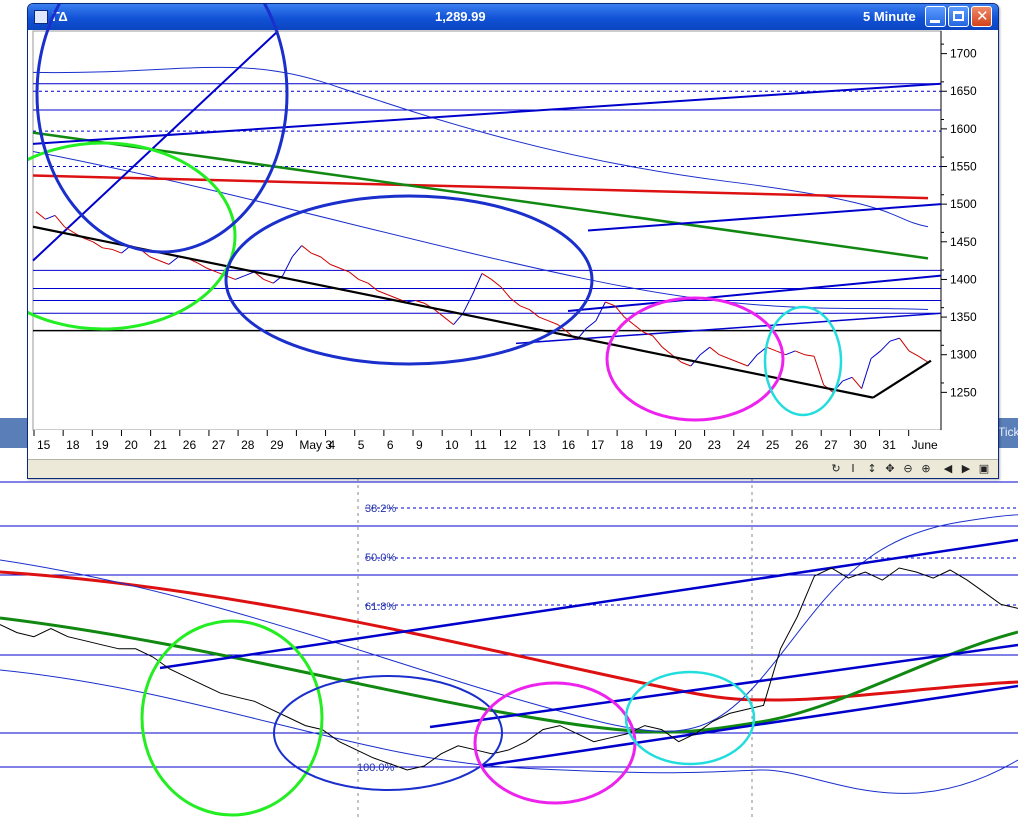 This screenshot has height=821, width=1018. Describe the element at coordinates (540, 445) in the screenshot. I see `x-tick-label: 13` at that location.